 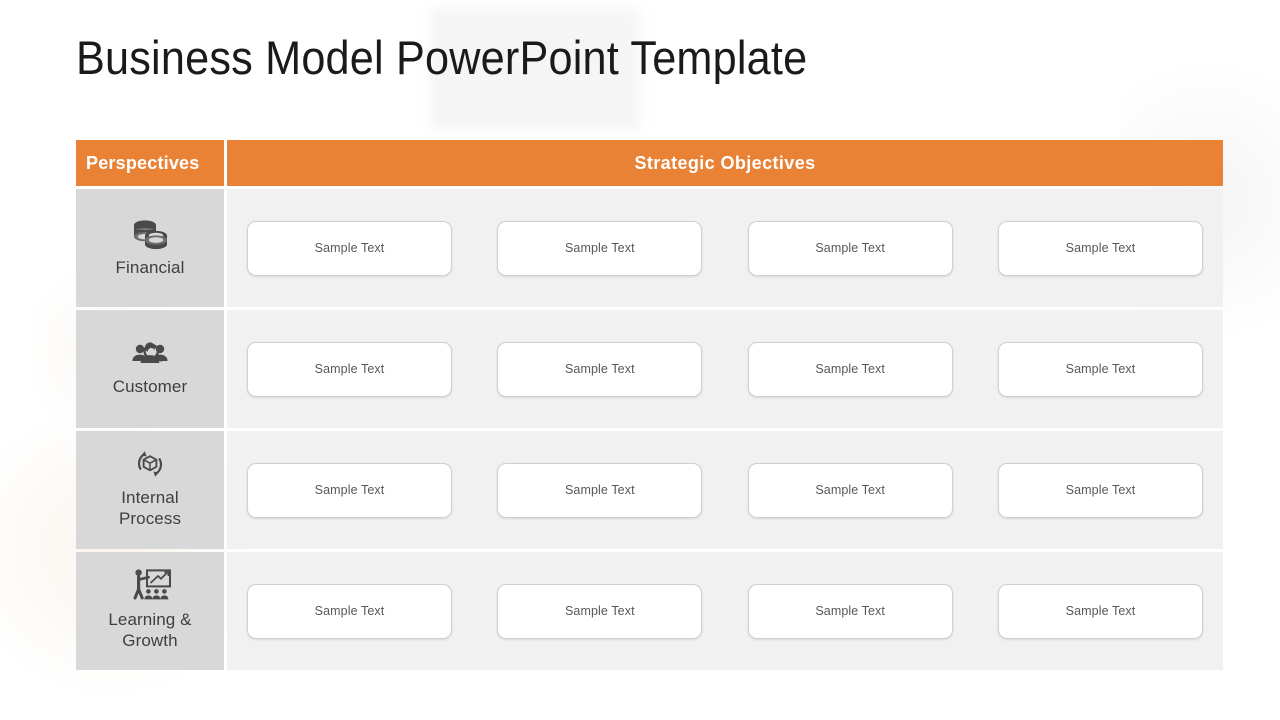 I want to click on perspective-label: Learning & Growth, so click(x=149, y=630).